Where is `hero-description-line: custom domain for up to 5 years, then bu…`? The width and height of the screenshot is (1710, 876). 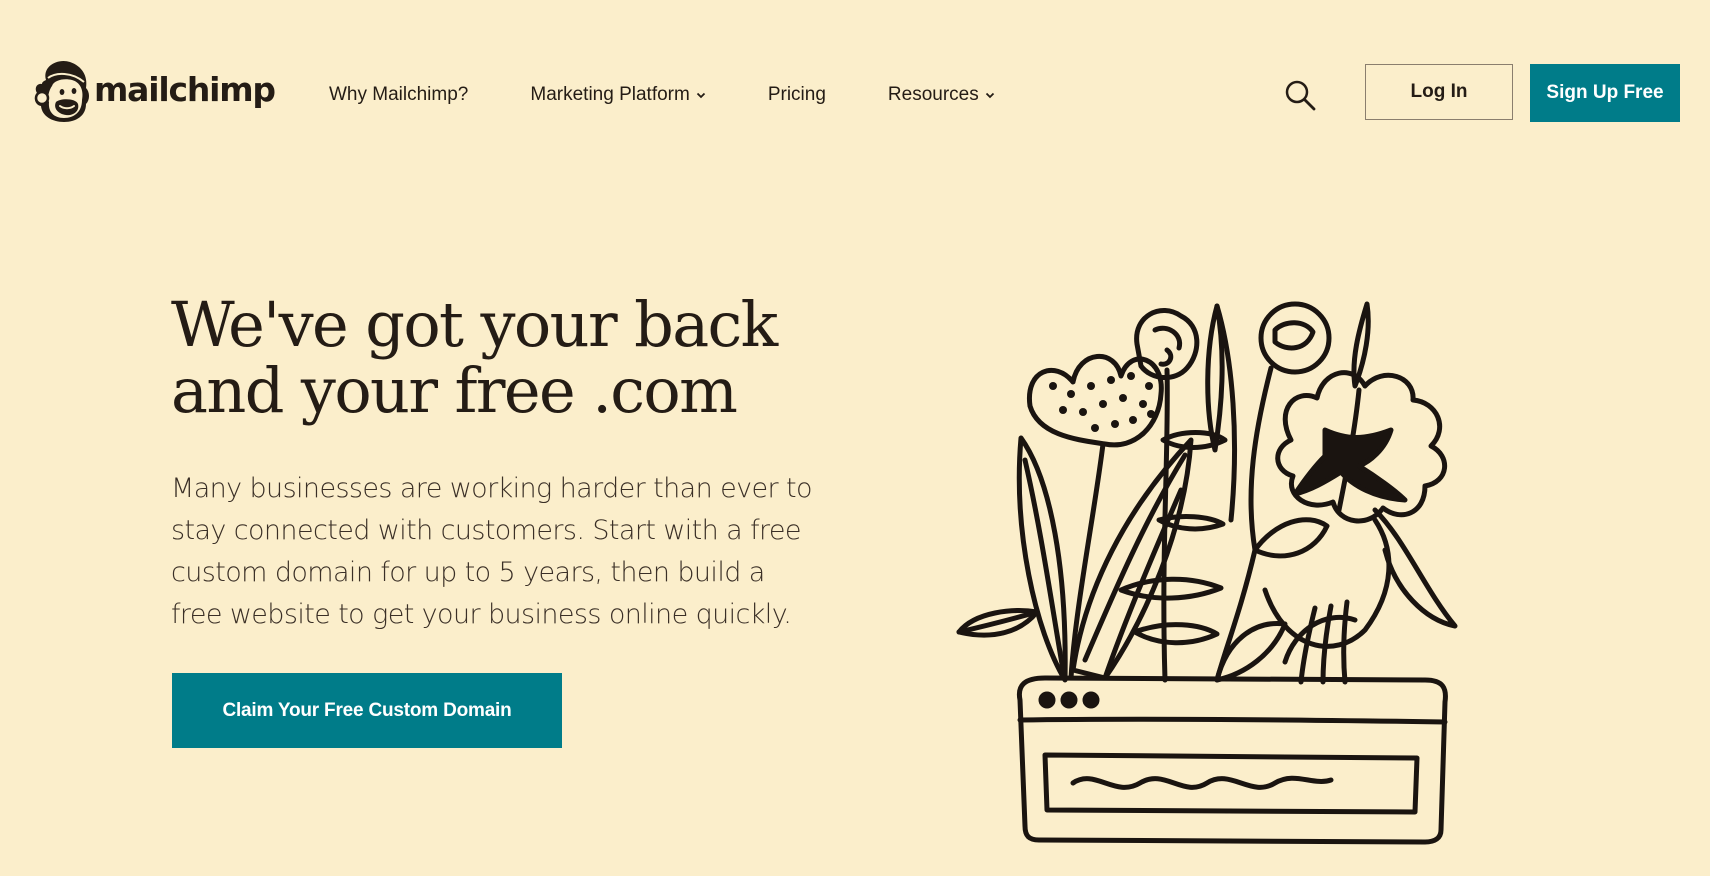 hero-description-line: custom domain for up to 5 years, then bu… is located at coordinates (468, 572).